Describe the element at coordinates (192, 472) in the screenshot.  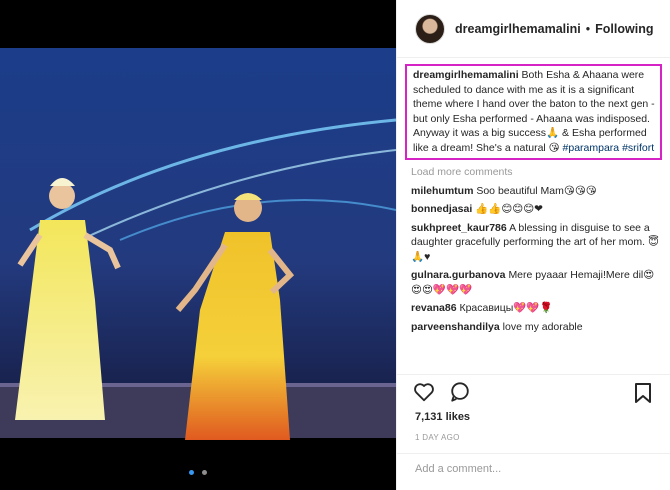
I see `carousel-dot-active` at that location.